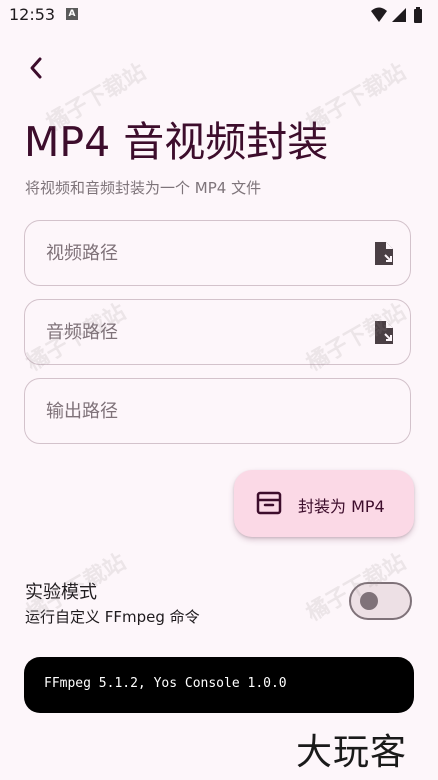  I want to click on brand-watermark: 大玩客, so click(352, 752).